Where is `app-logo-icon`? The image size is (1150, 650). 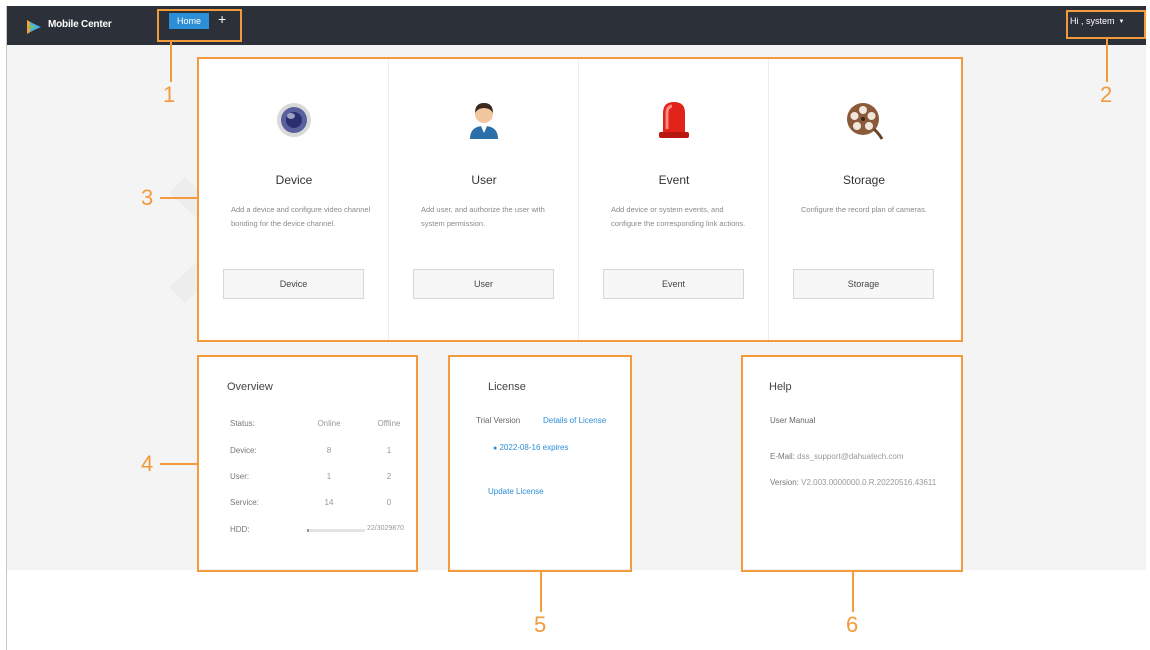
app-logo-icon is located at coordinates (34, 27).